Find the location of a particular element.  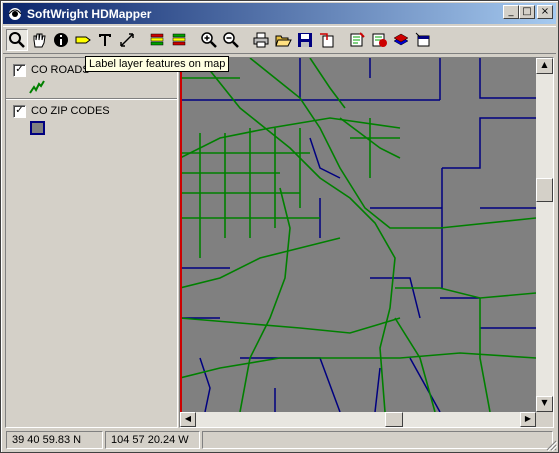

layers-alt-icon is located at coordinates (179, 39).